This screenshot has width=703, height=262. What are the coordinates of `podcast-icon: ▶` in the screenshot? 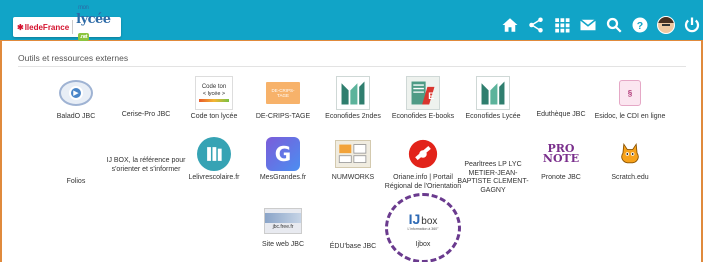 It's located at (76, 93).